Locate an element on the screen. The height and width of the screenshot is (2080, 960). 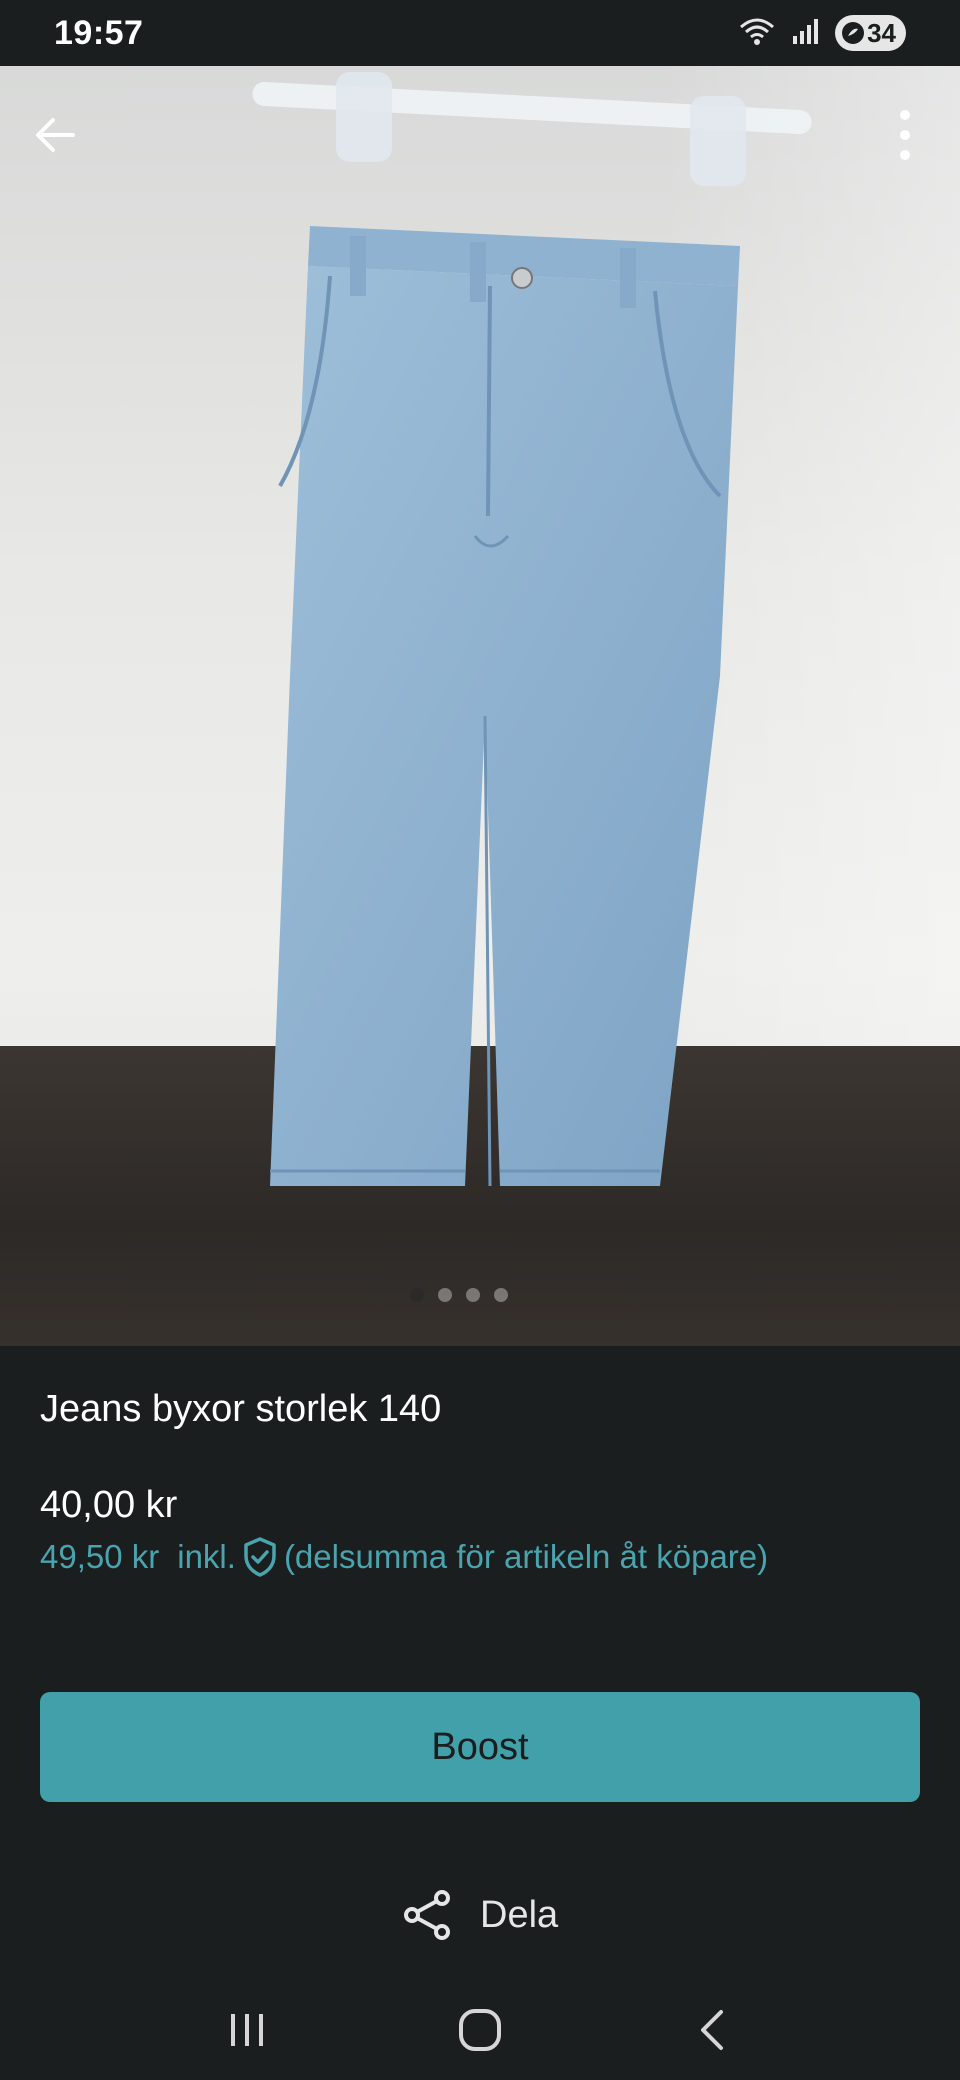
listing-price: 40,00 kr is located at coordinates (109, 1505).